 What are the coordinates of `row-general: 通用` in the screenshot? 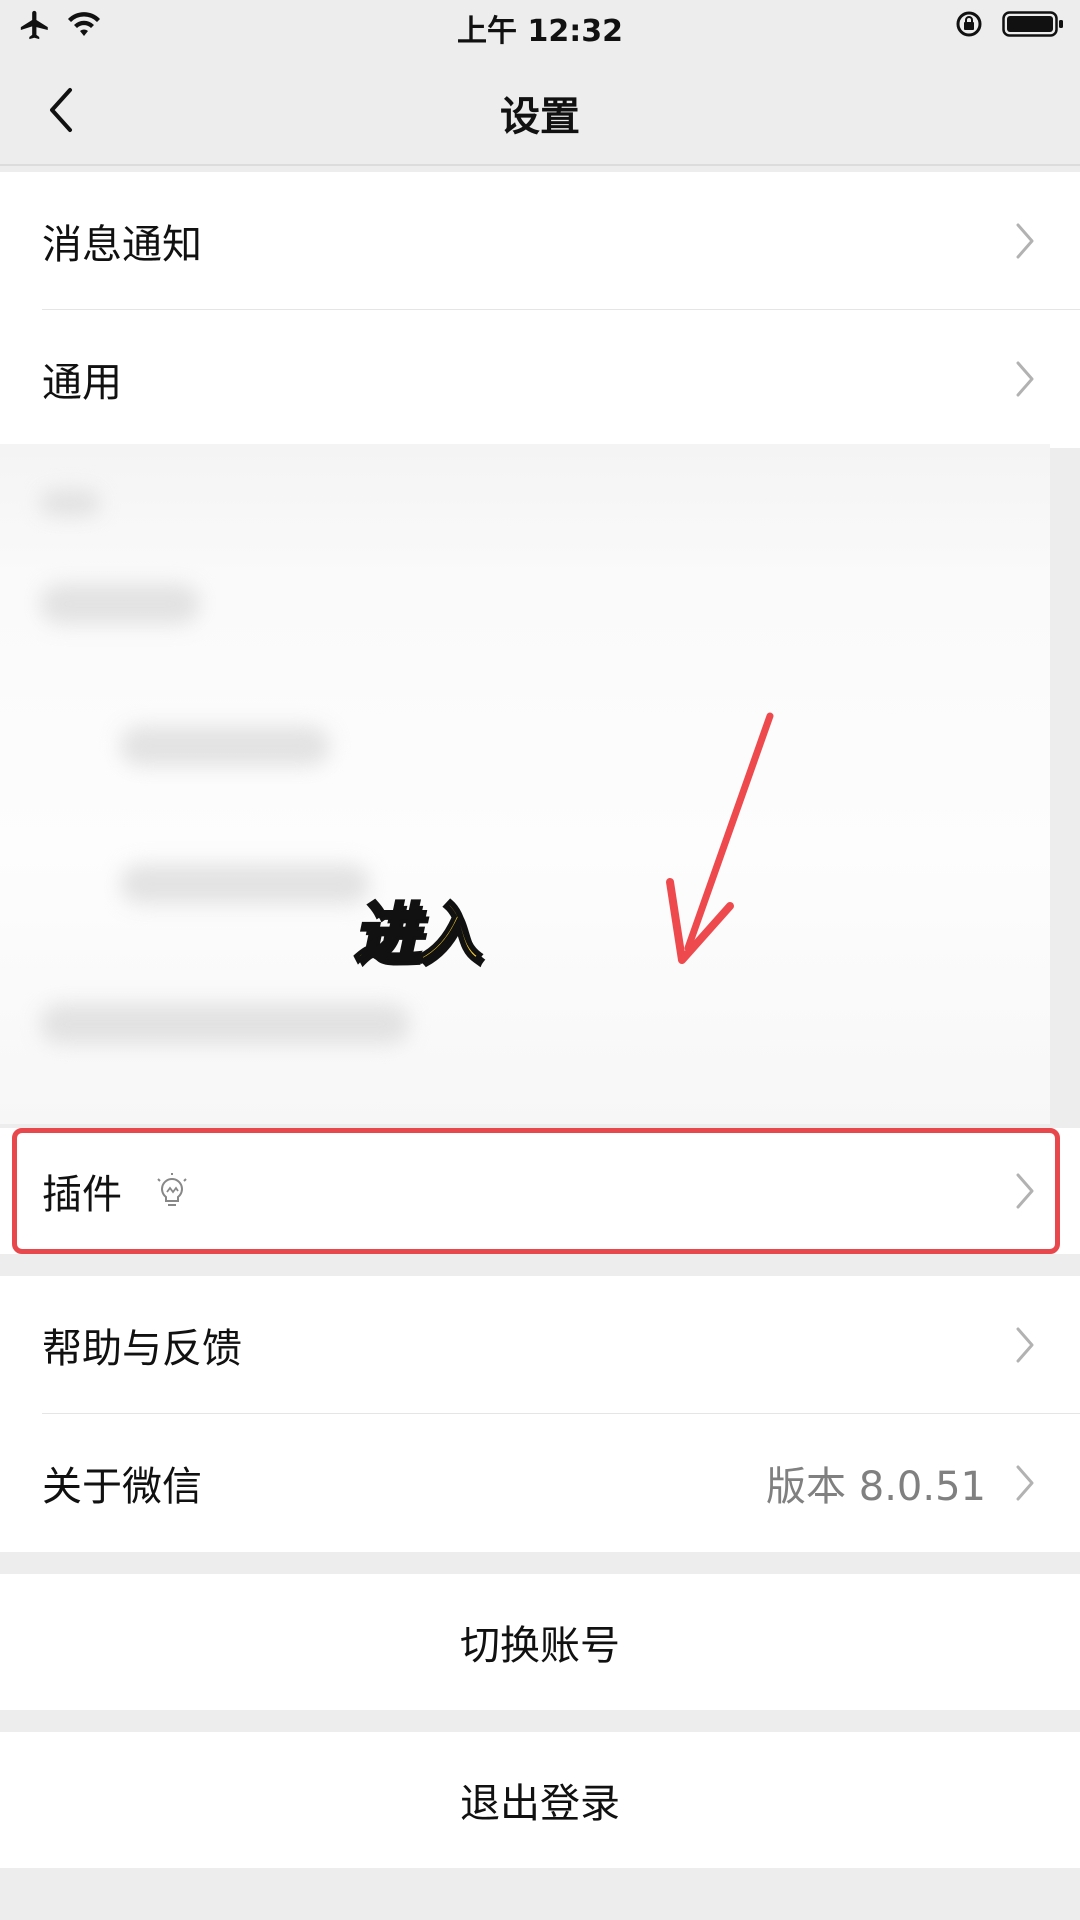 It's located at (540, 379).